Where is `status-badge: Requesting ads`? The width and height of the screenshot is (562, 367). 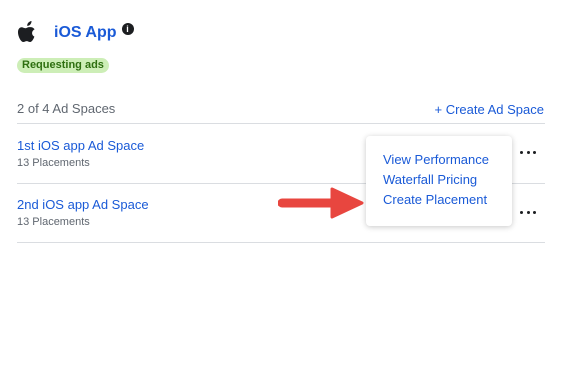
status-badge: Requesting ads is located at coordinates (63, 65).